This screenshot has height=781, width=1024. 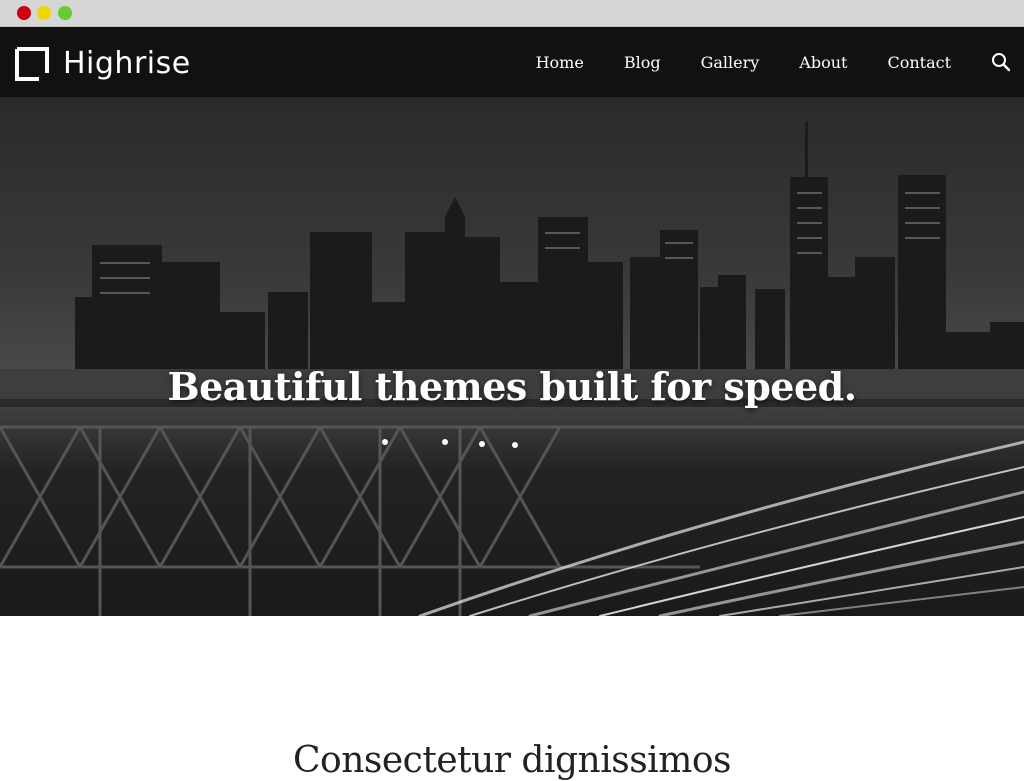 What do you see at coordinates (24, 13) in the screenshot?
I see `close-window-button` at bounding box center [24, 13].